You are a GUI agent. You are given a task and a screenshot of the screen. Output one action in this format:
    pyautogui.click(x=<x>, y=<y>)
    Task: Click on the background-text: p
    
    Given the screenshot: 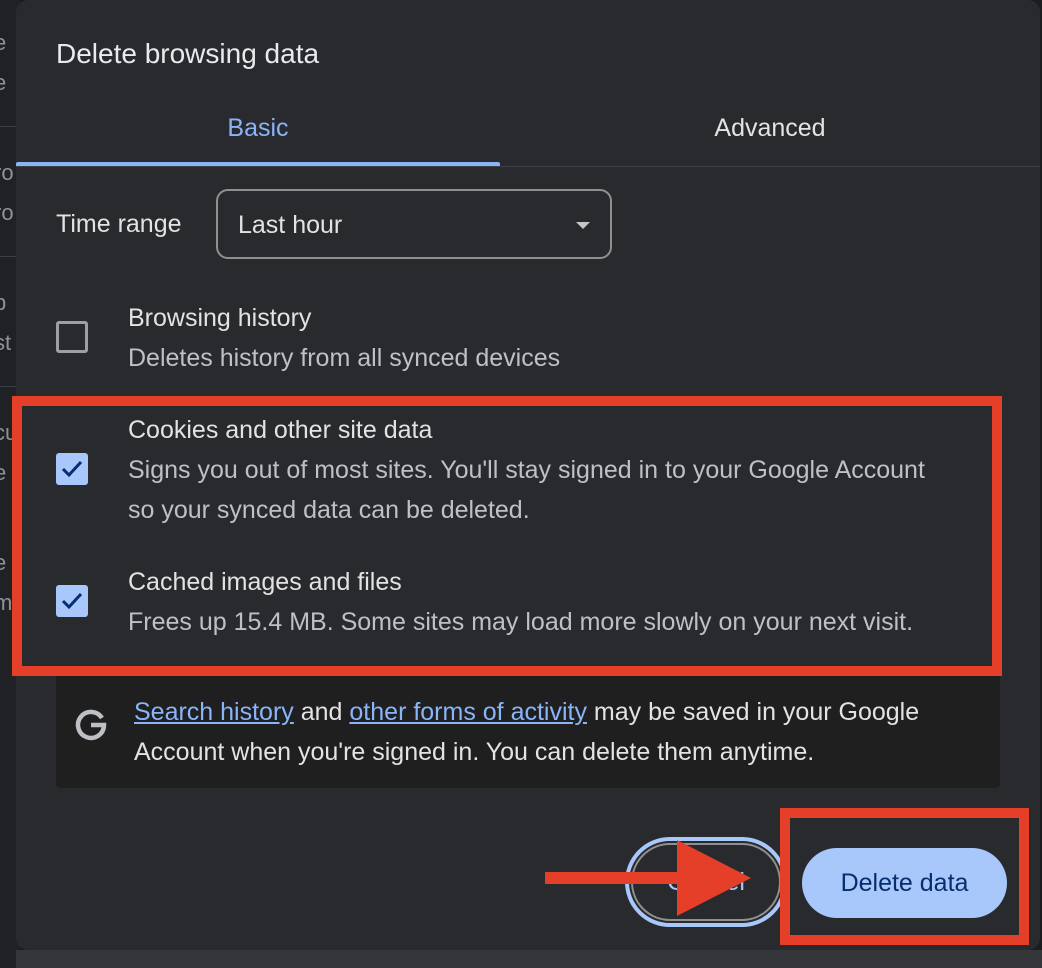 What is the action you would take?
    pyautogui.click(x=3, y=302)
    